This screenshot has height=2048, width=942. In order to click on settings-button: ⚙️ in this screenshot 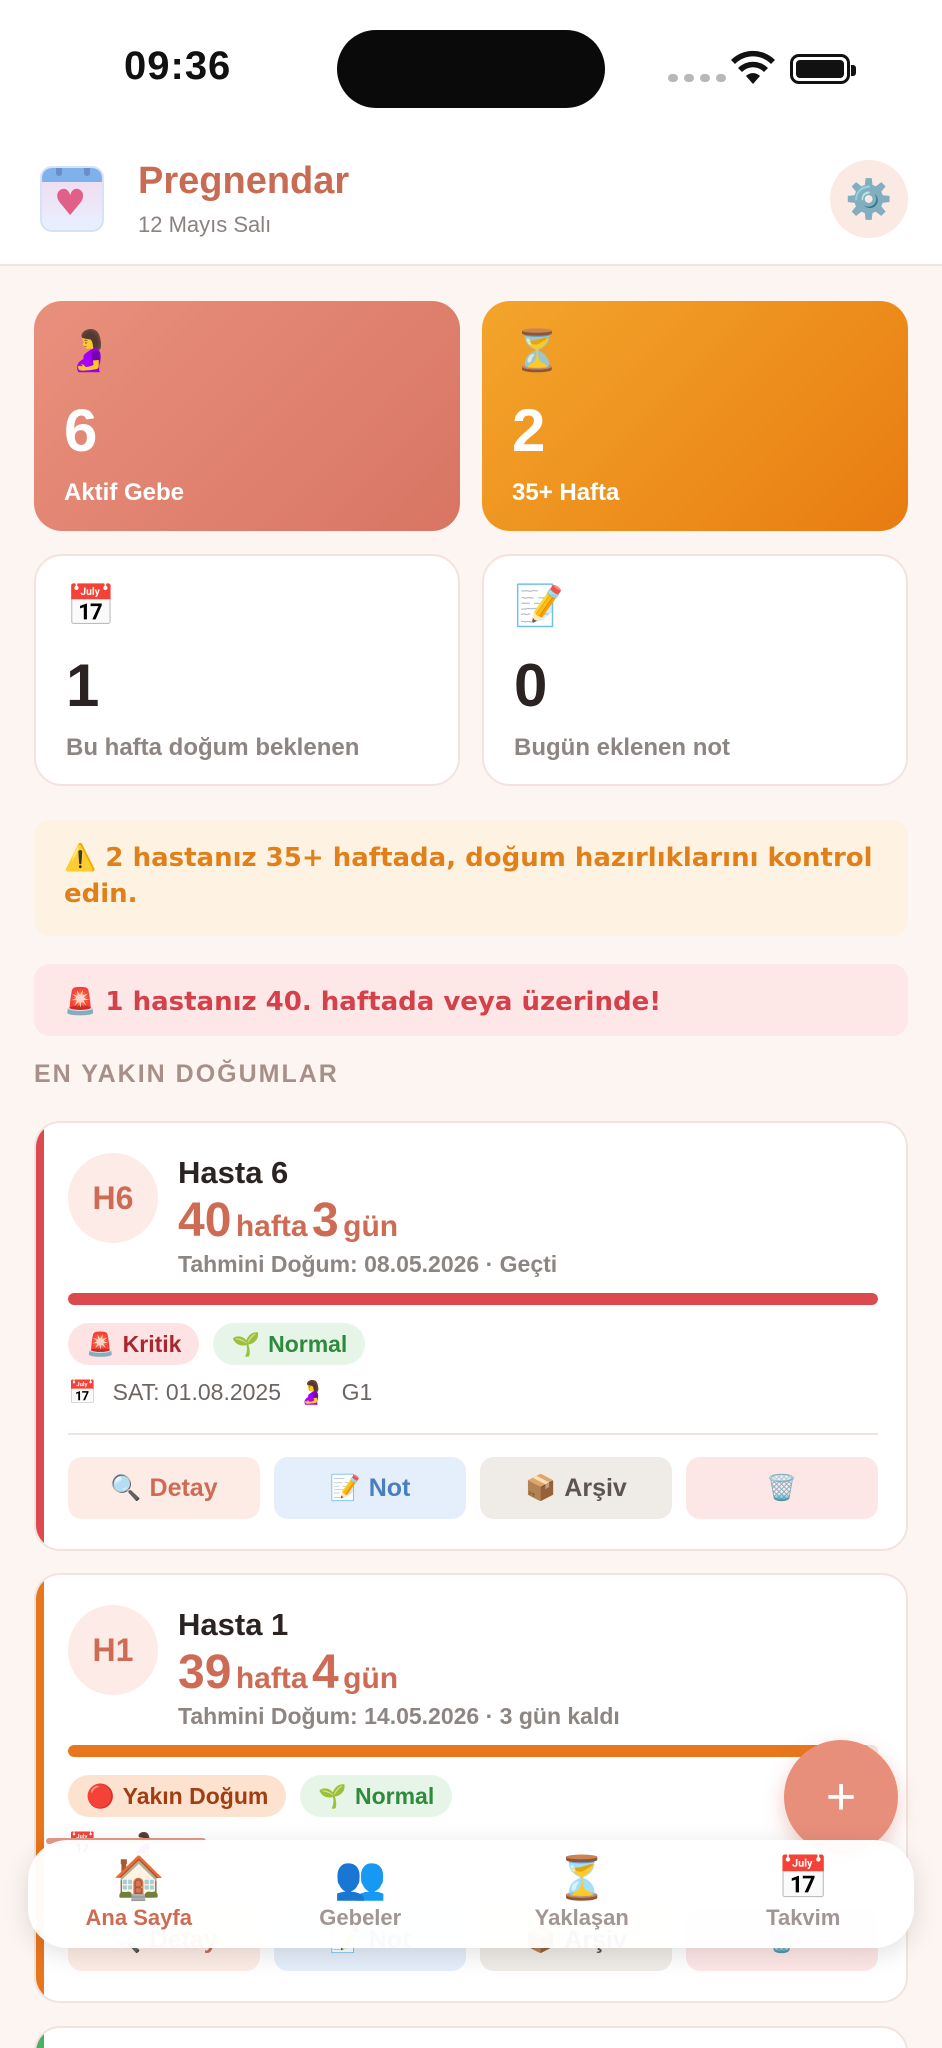, I will do `click(869, 199)`.